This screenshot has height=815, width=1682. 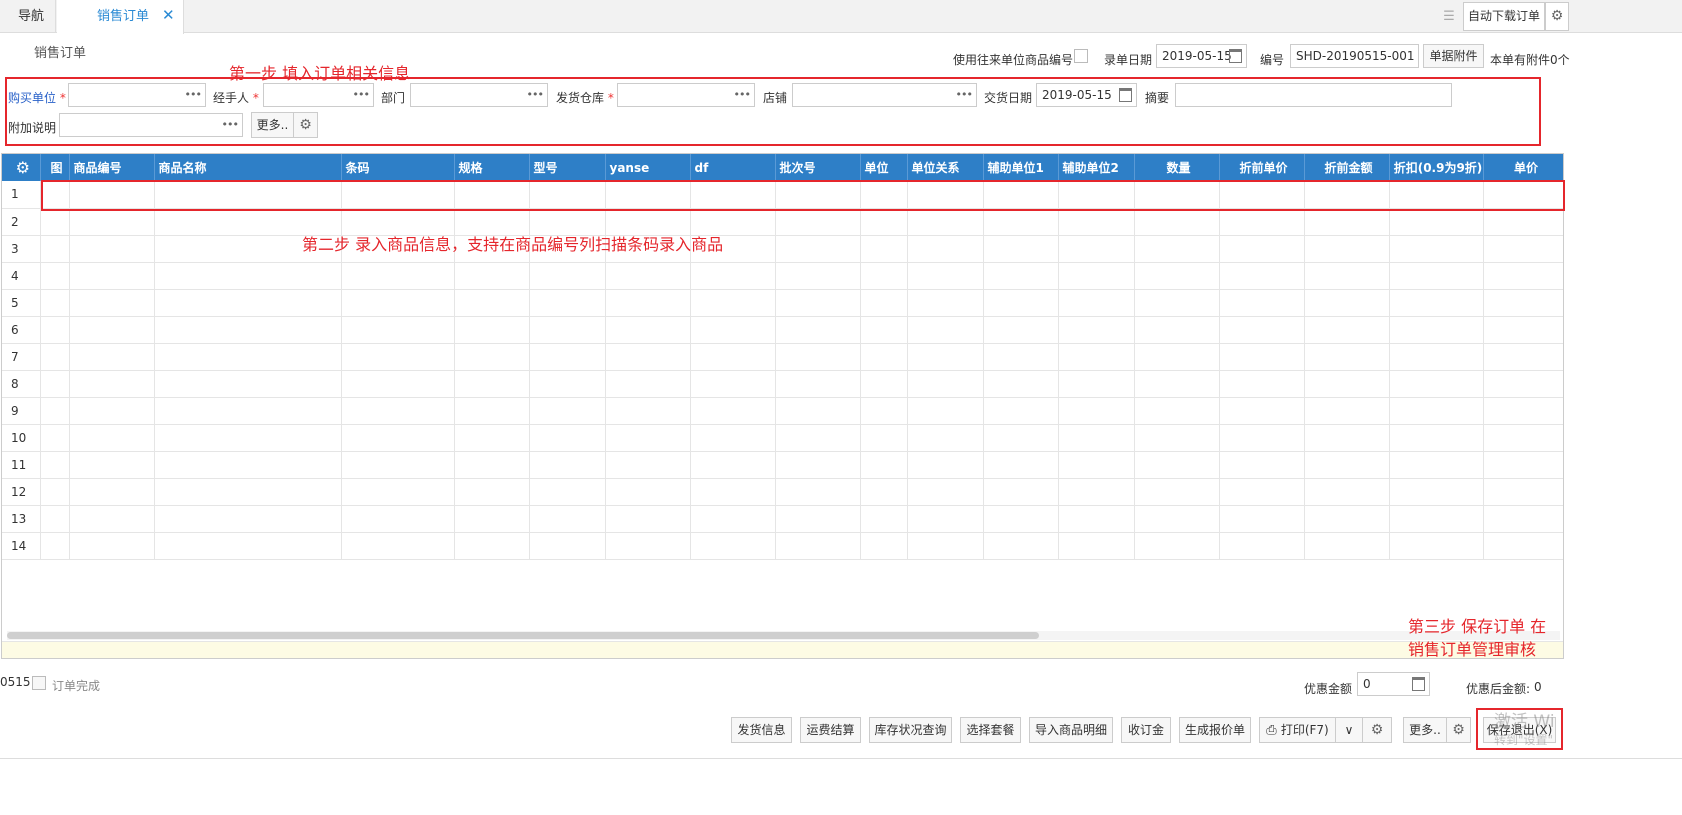 I want to click on column-header: 单位关系, so click(x=945, y=167).